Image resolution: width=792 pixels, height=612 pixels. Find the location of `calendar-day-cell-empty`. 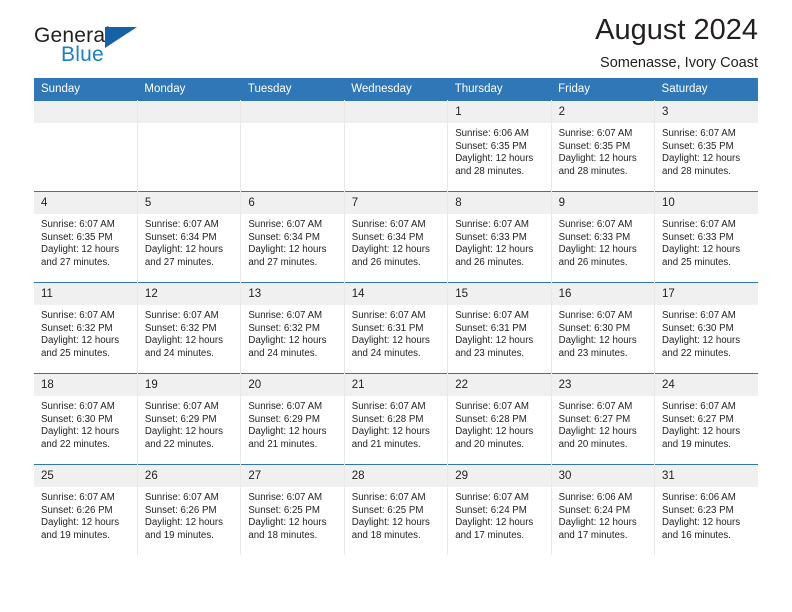

calendar-day-cell-empty is located at coordinates (396, 146).